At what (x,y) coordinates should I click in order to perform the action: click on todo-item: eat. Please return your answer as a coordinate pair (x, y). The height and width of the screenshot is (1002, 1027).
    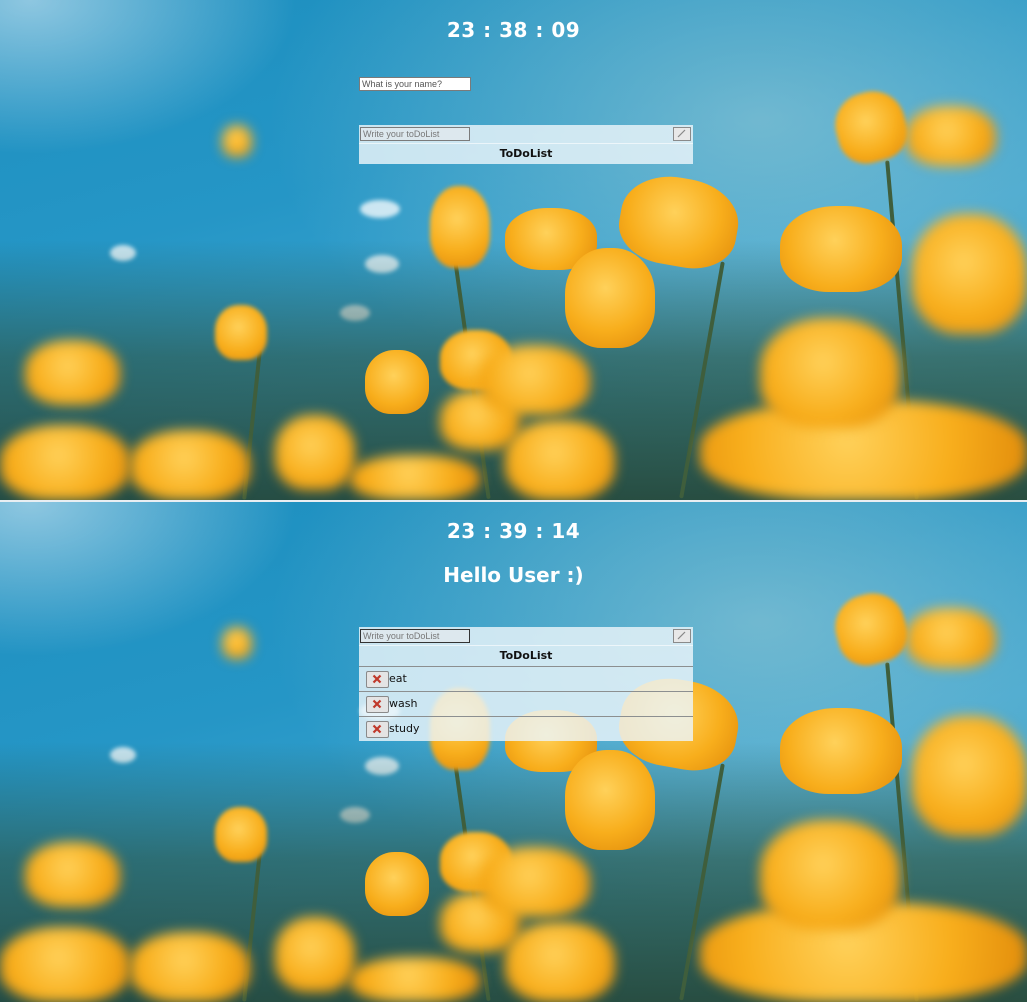
    Looking at the image, I should click on (526, 678).